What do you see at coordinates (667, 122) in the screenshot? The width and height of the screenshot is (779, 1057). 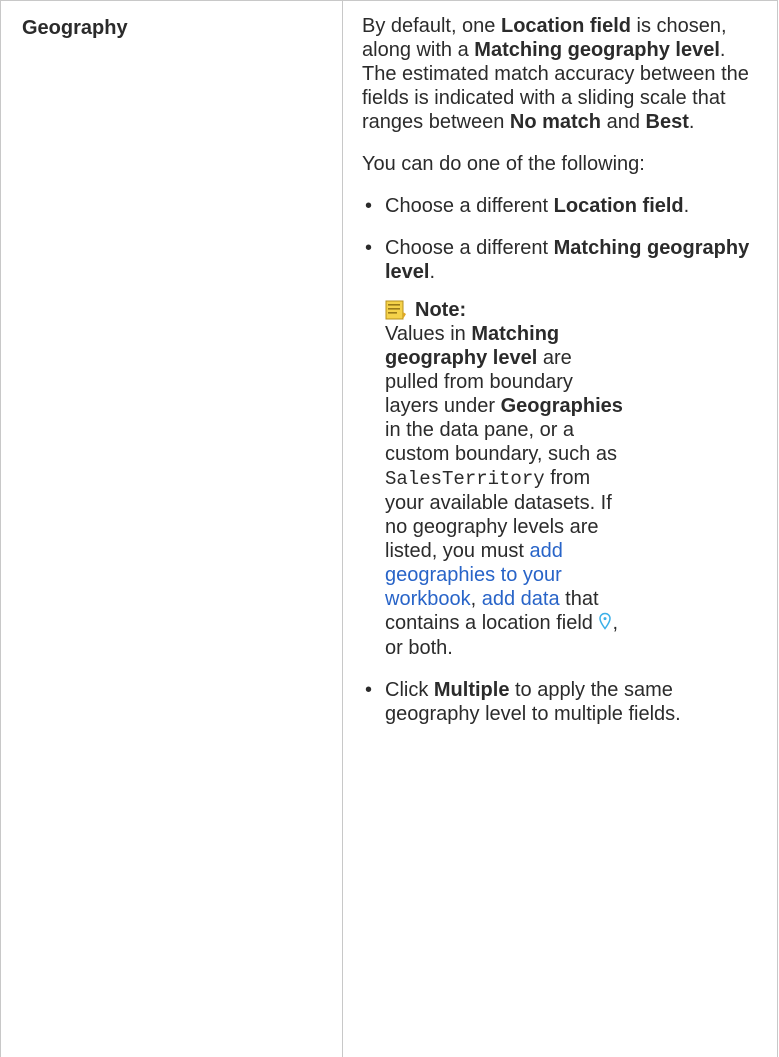 I see `intro-bold-best: Best` at bounding box center [667, 122].